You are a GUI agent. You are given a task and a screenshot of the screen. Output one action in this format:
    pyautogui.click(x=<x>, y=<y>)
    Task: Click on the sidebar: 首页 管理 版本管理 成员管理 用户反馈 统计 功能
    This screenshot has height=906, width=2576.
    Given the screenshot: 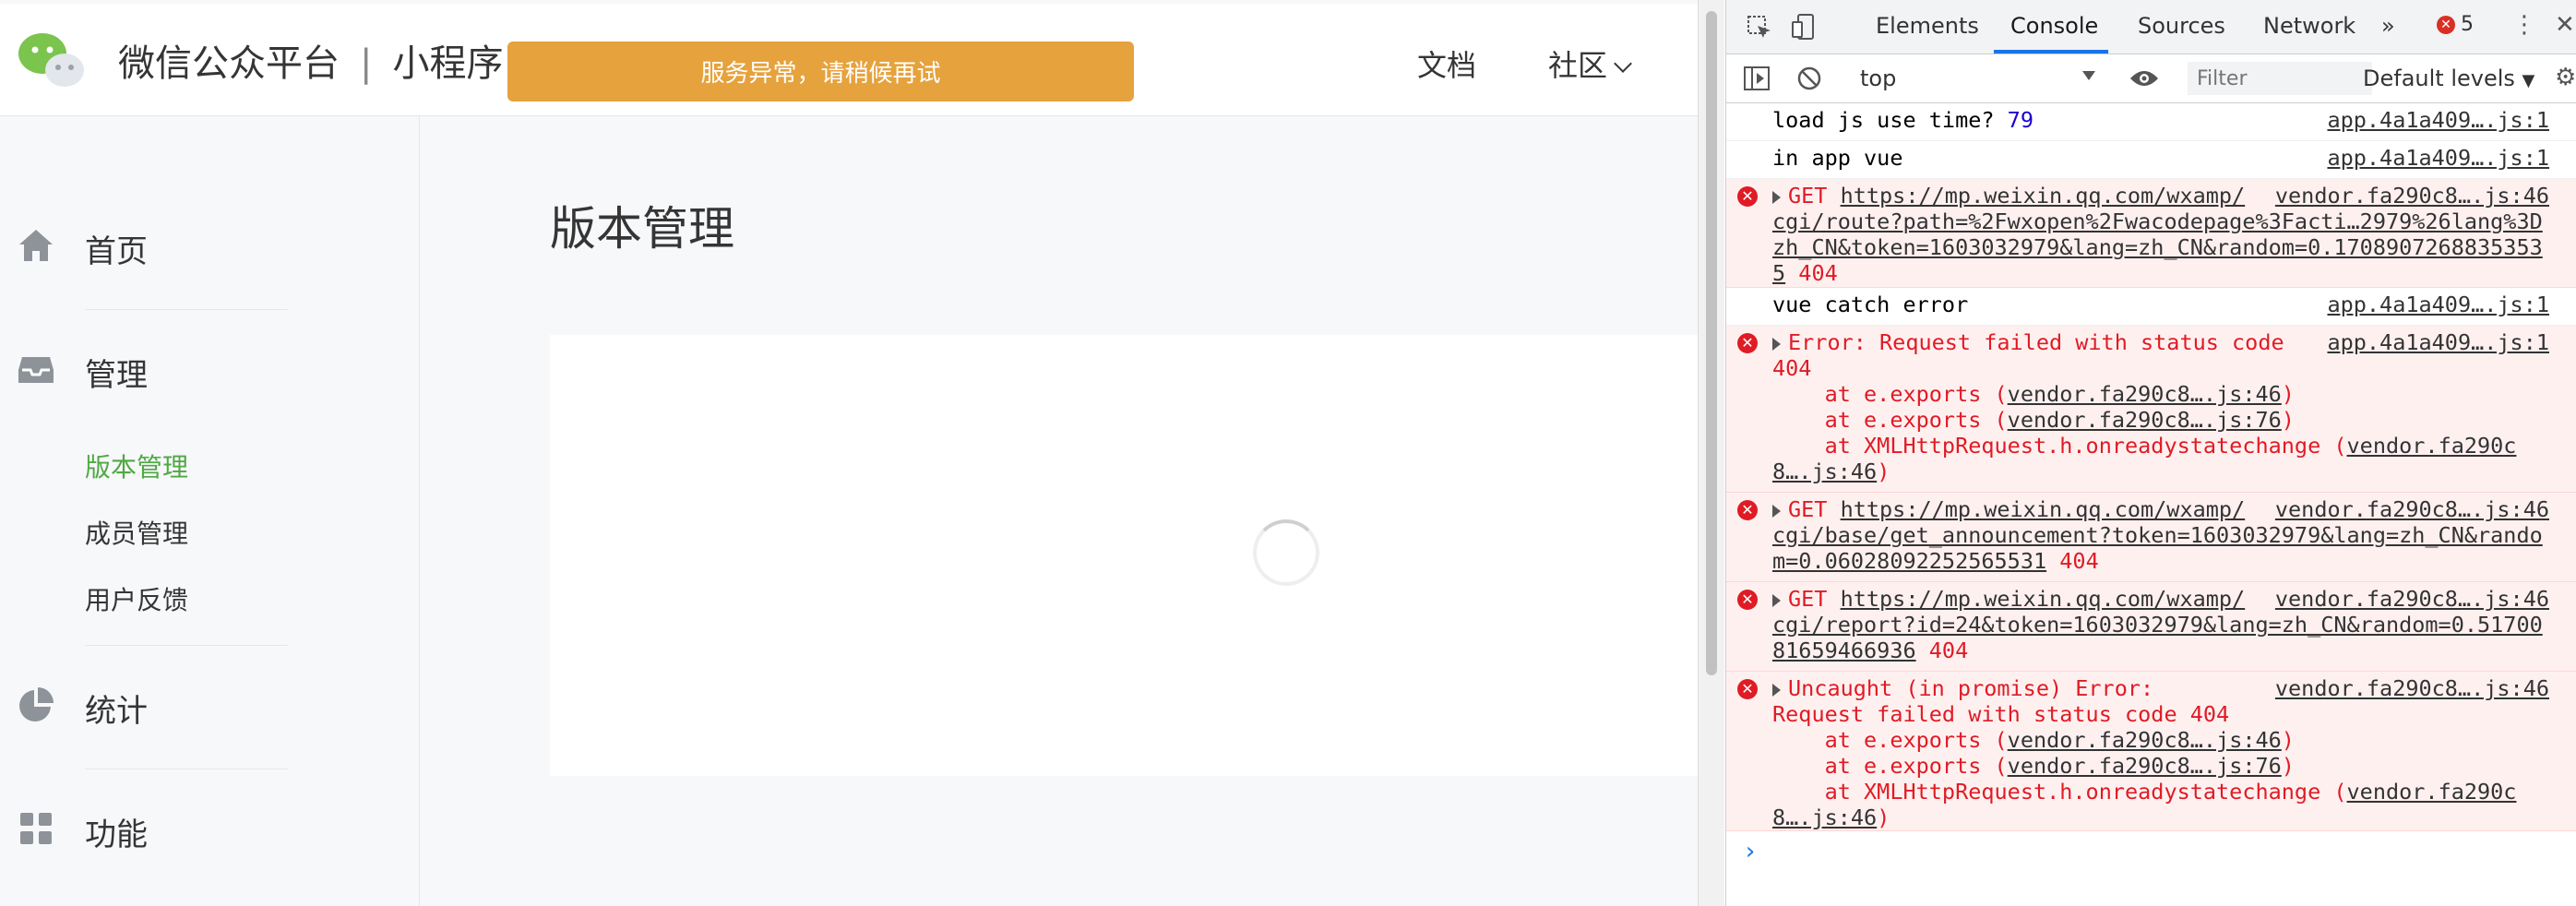 What is the action you would take?
    pyautogui.click(x=210, y=510)
    